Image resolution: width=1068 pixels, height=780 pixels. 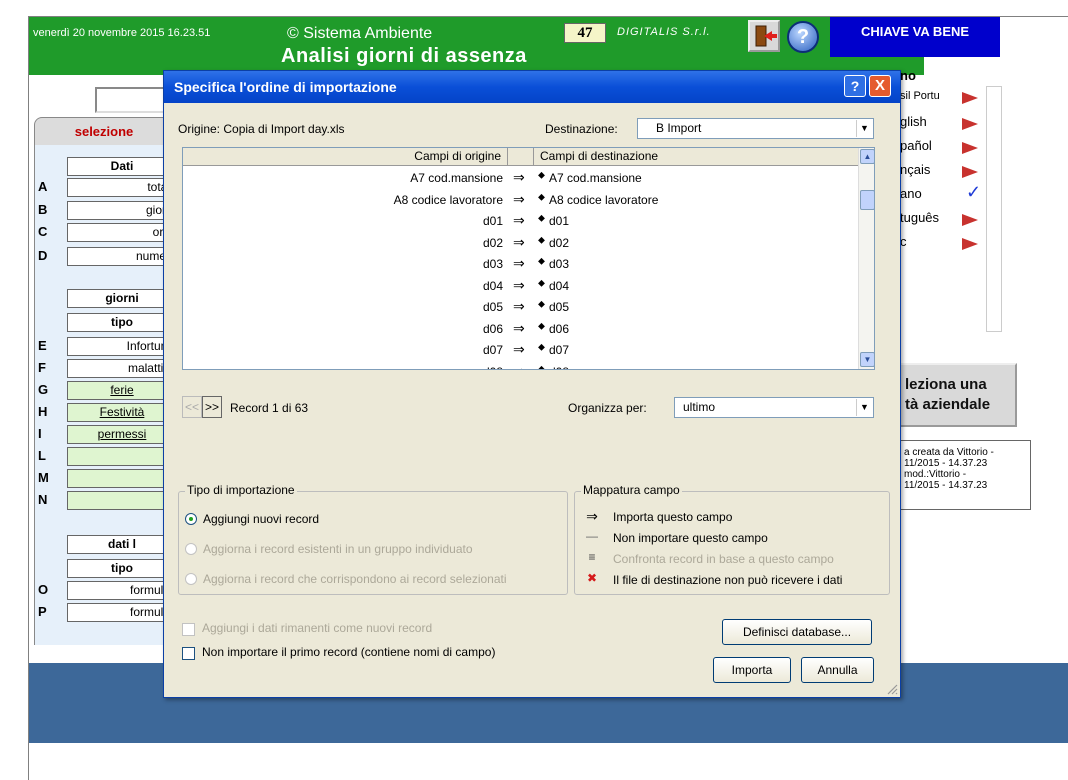 I want to click on mapping-row: A7 cod.mansione ⇒ ⬥ A7 cod.mansione, so click(x=520, y=179).